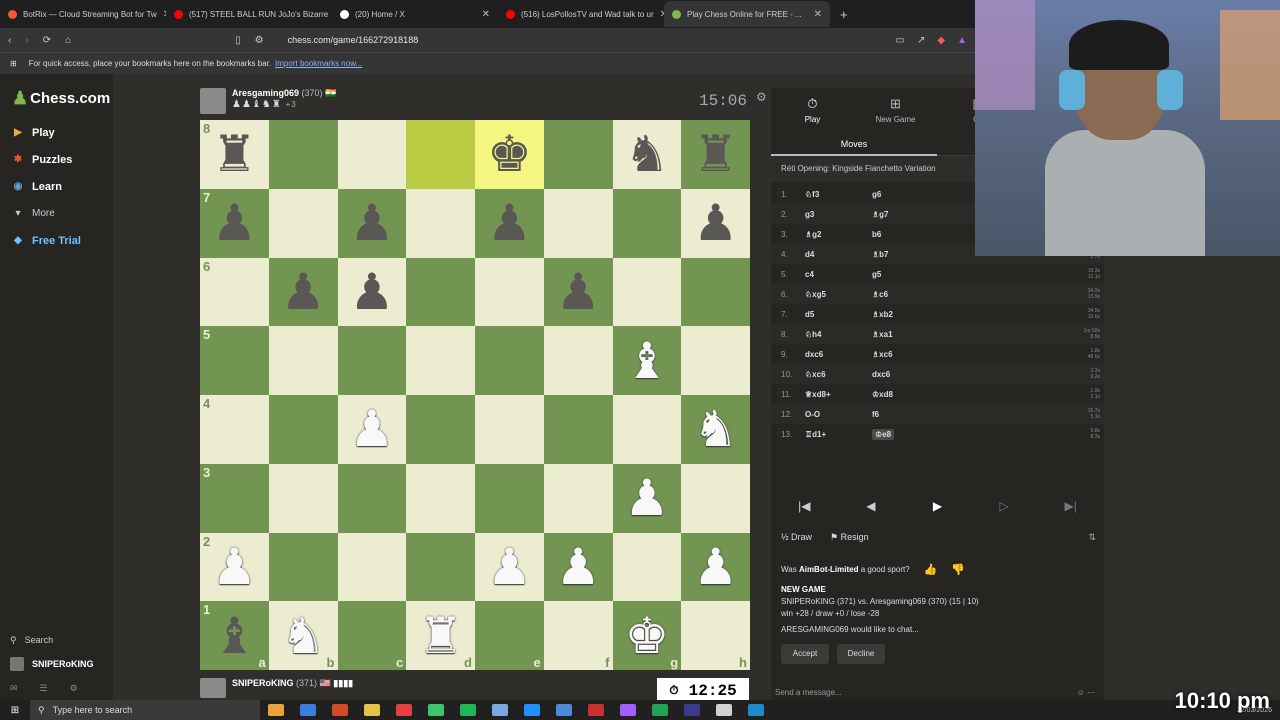  I want to click on square-b3, so click(303, 498).